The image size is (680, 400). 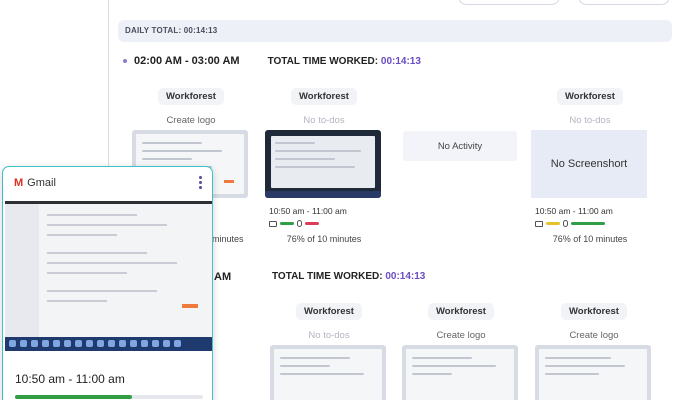 What do you see at coordinates (125, 61) in the screenshot?
I see `bullet-icon` at bounding box center [125, 61].